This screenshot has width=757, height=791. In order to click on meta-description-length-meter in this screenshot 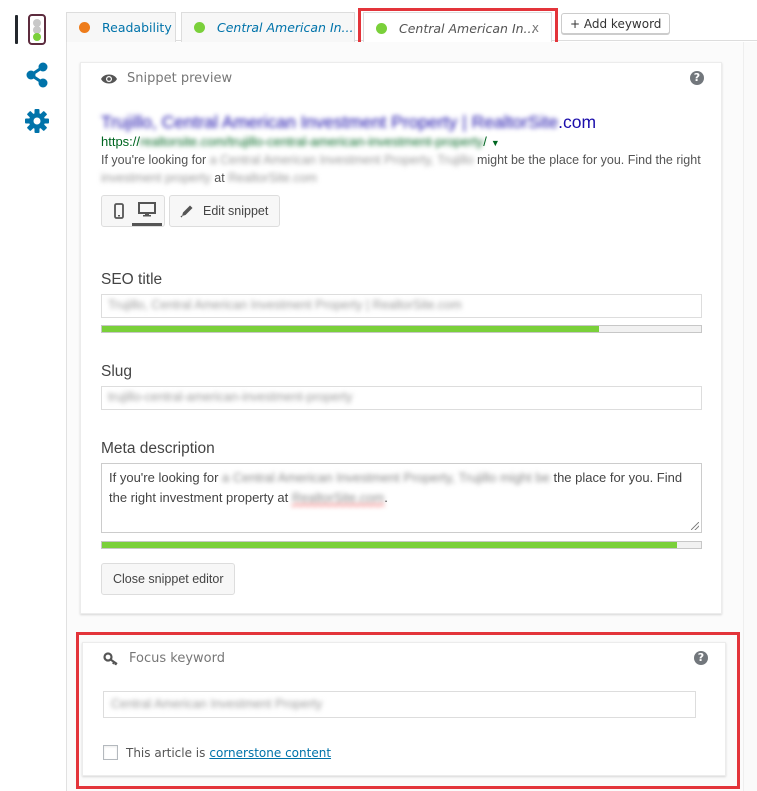, I will do `click(401, 545)`.